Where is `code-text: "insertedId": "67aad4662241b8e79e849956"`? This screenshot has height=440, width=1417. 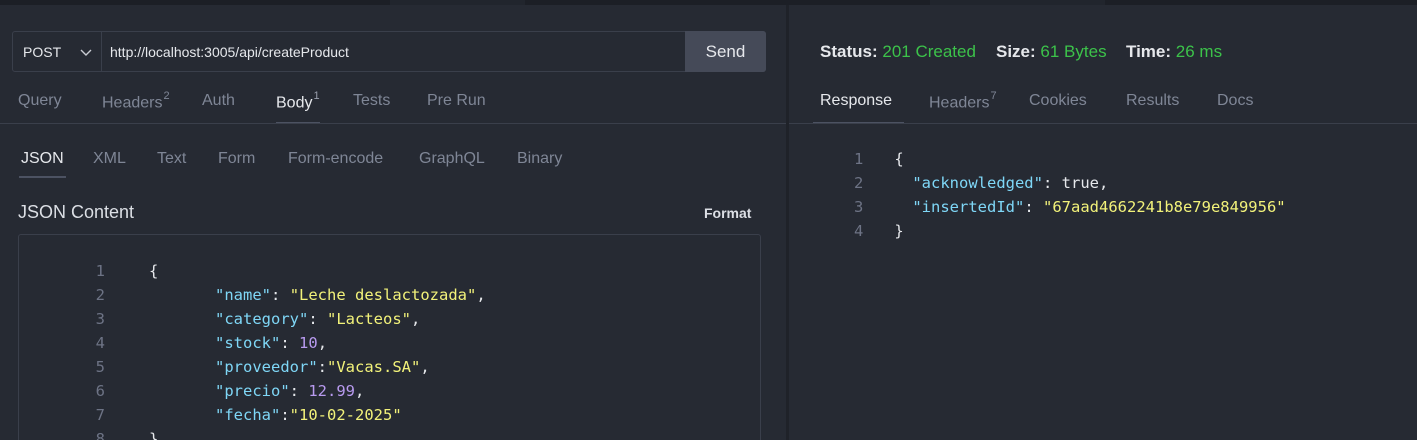 code-text: "insertedId": "67aad4662241b8e79e849956" is located at coordinates (1099, 207).